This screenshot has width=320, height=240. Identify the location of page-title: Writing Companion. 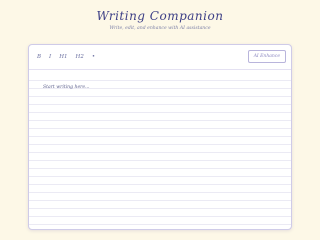
(160, 16).